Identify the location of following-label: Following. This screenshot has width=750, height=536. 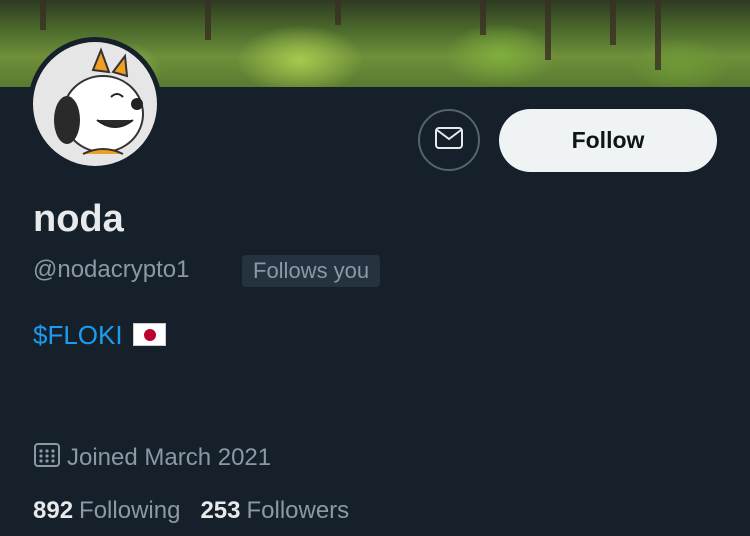
(130, 510).